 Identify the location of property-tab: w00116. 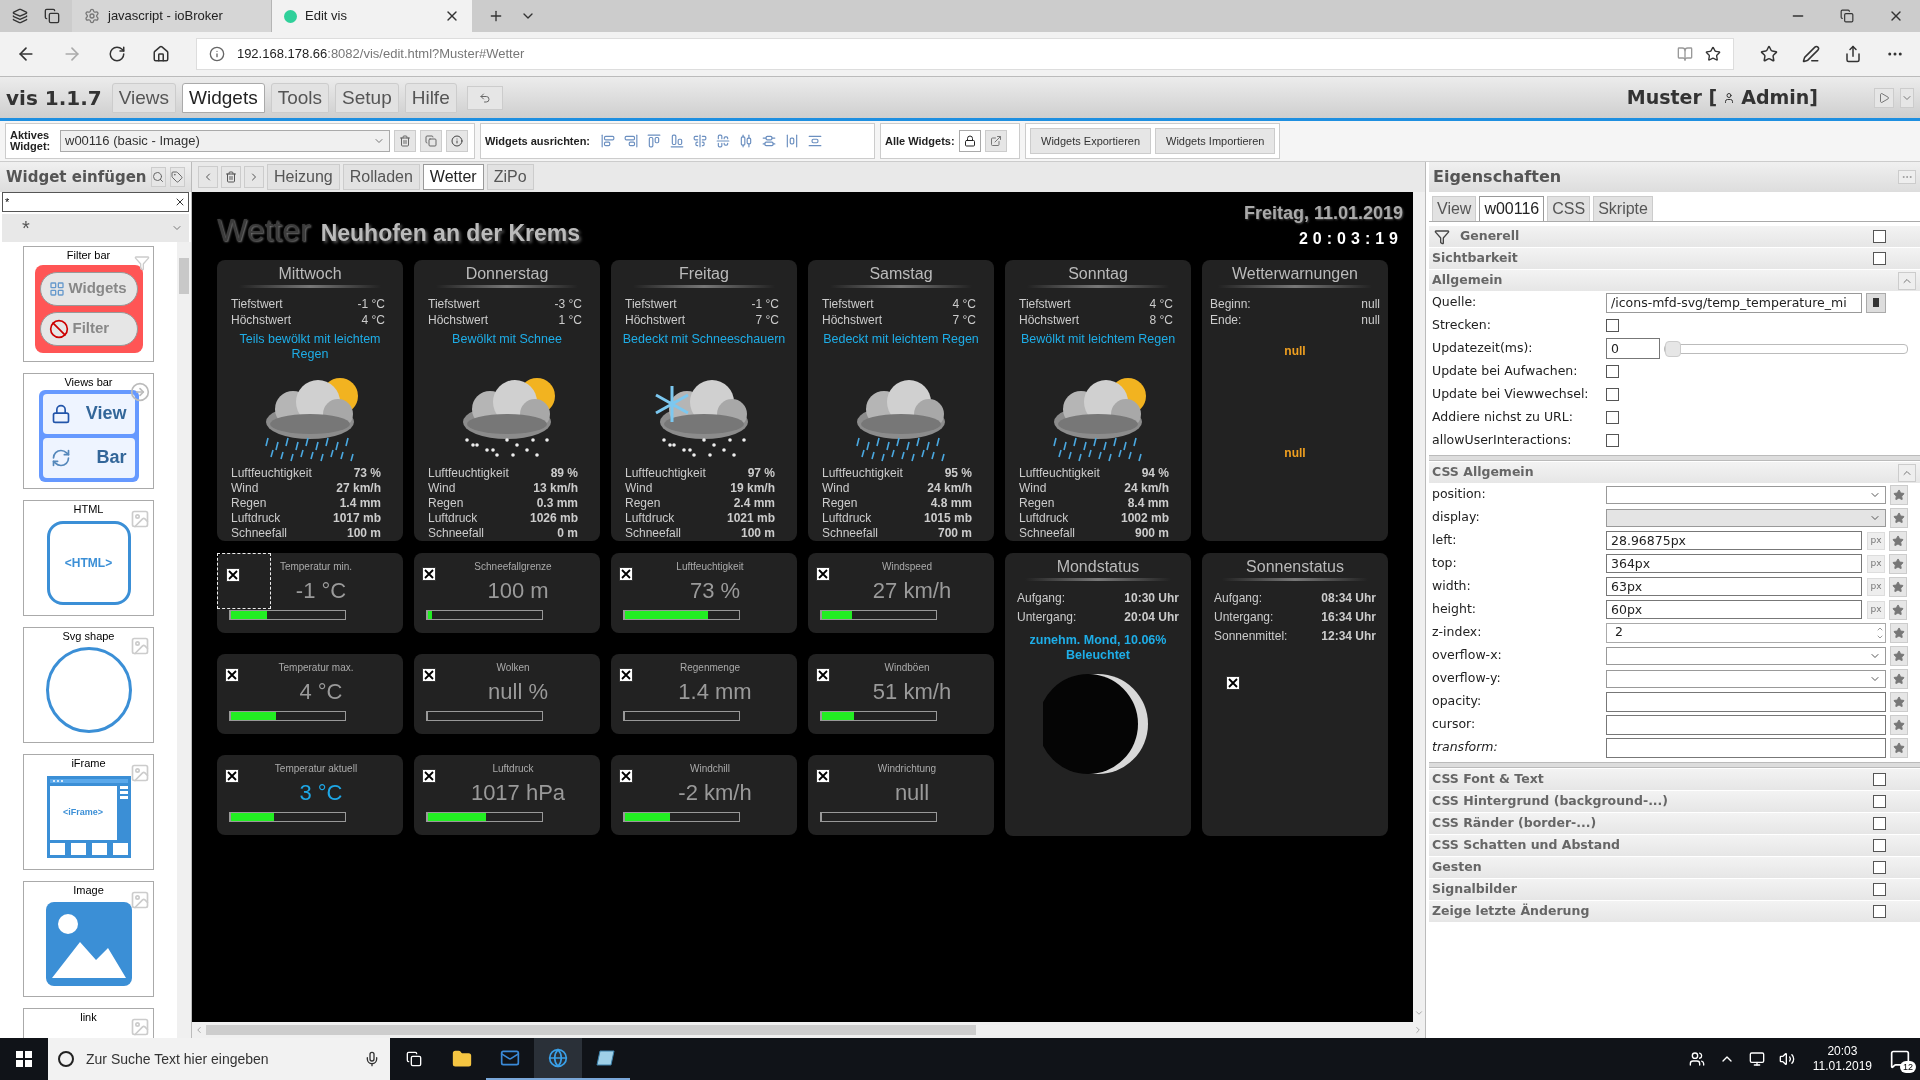
(1512, 208).